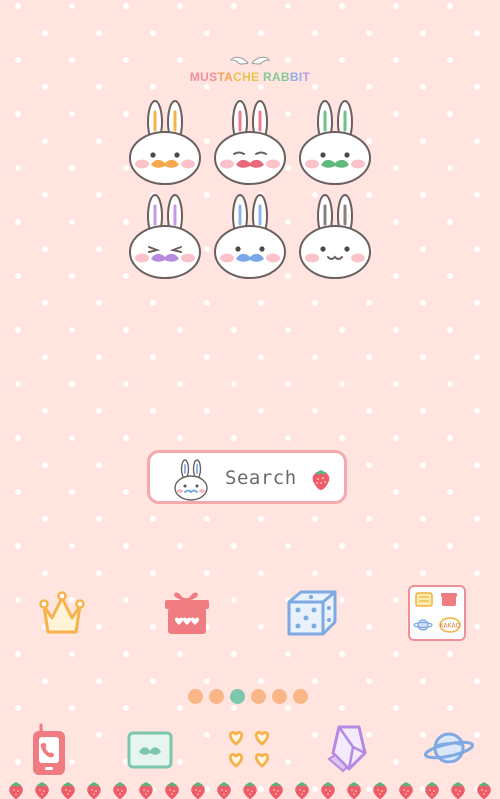 Image resolution: width=500 pixels, height=799 pixels. What do you see at coordinates (335, 143) in the screenshot?
I see `rabbit-green-mustache-icon` at bounding box center [335, 143].